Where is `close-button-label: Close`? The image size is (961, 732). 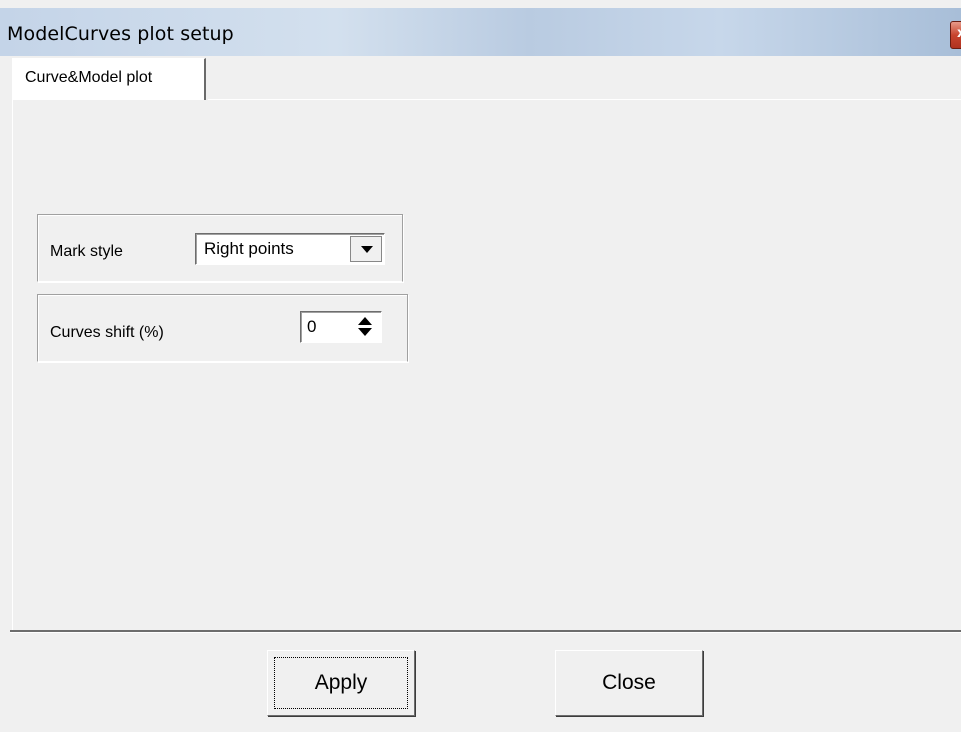
close-button-label: Close is located at coordinates (629, 682).